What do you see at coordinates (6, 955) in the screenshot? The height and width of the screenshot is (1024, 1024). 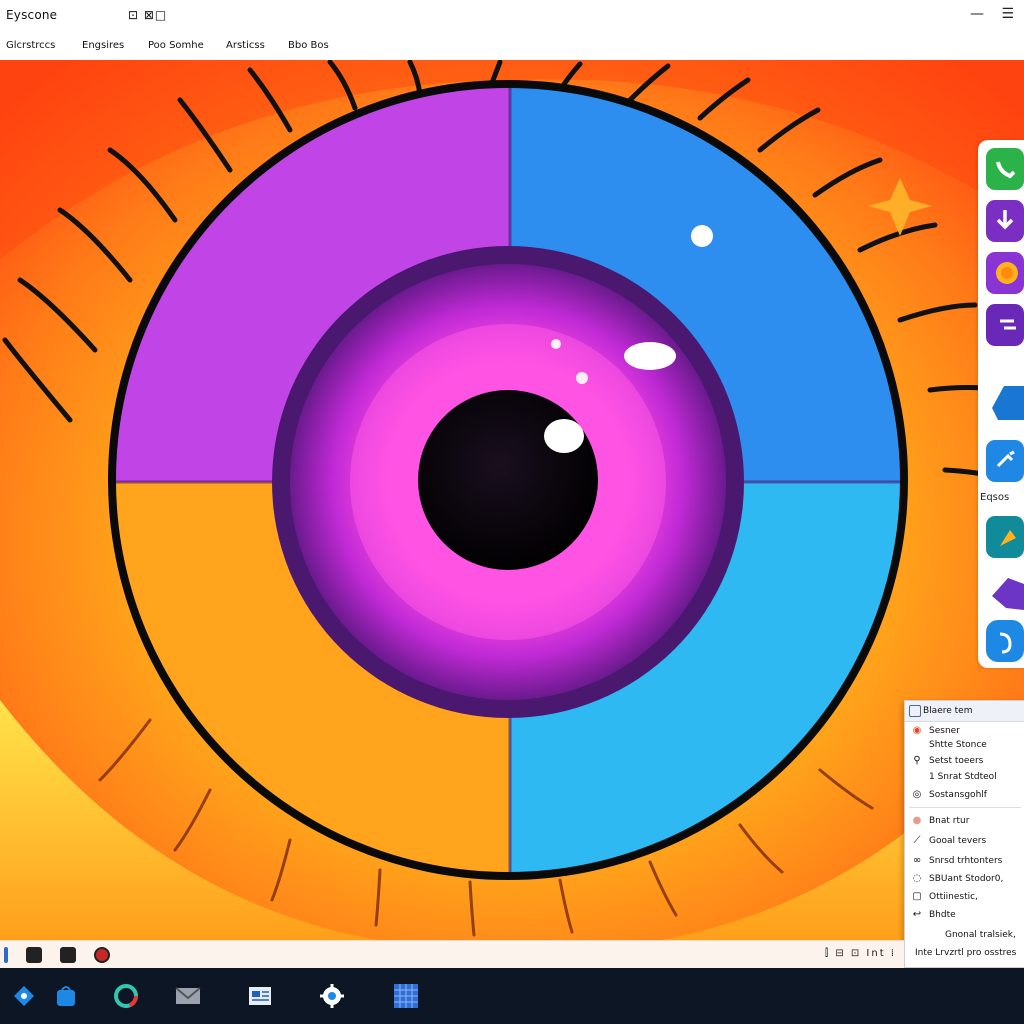 I see `status-indicator` at bounding box center [6, 955].